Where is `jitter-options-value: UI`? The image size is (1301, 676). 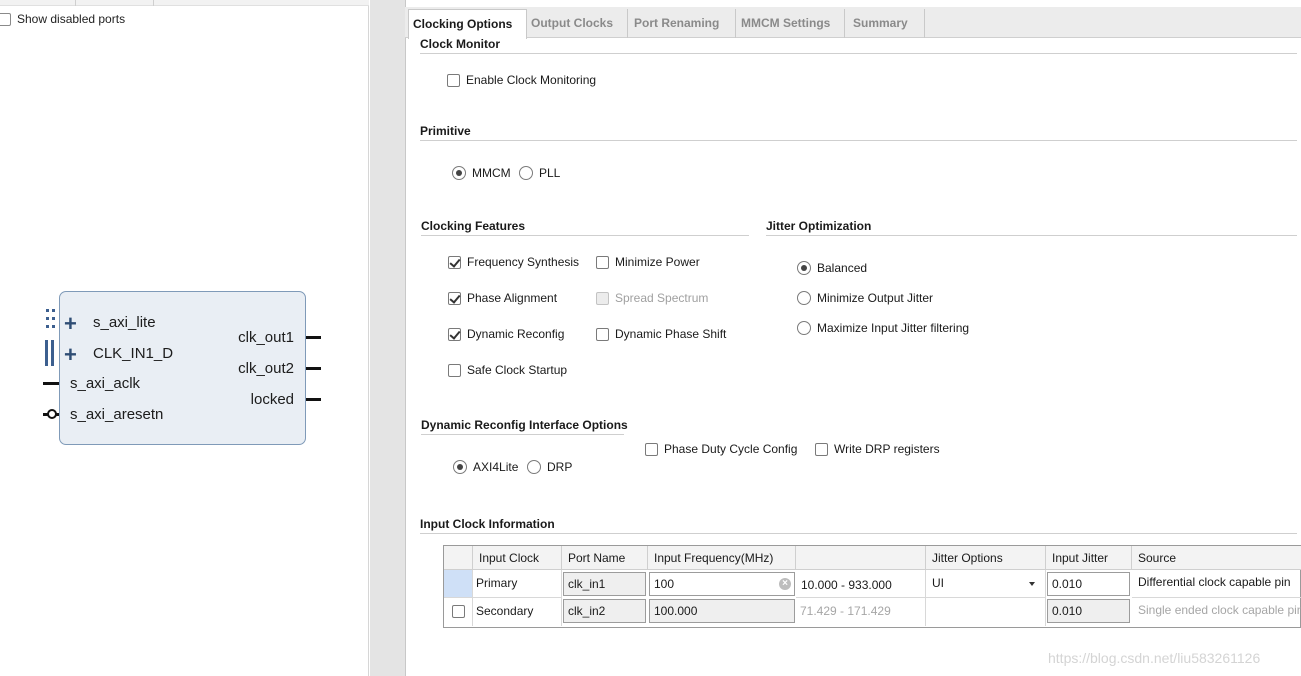 jitter-options-value: UI is located at coordinates (938, 583).